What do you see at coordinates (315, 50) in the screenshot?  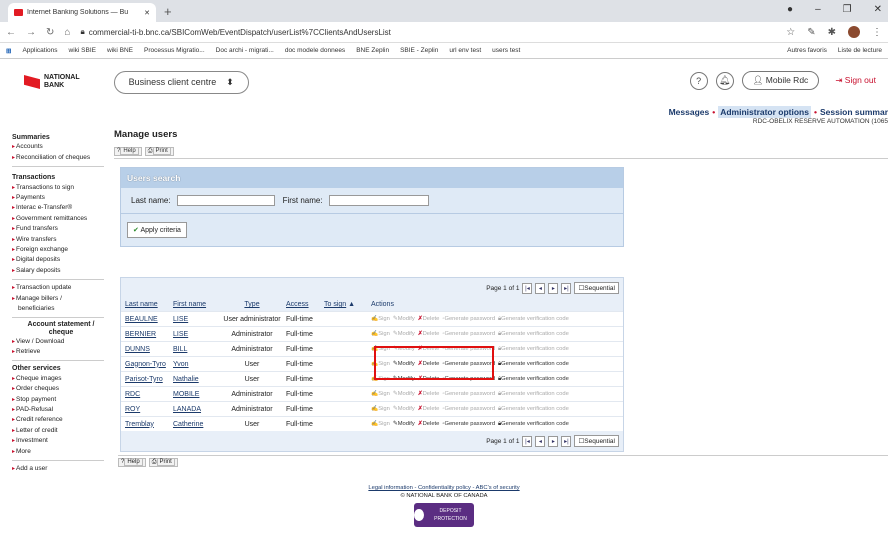 I see `bookmark-item: doc modele donnees` at bounding box center [315, 50].